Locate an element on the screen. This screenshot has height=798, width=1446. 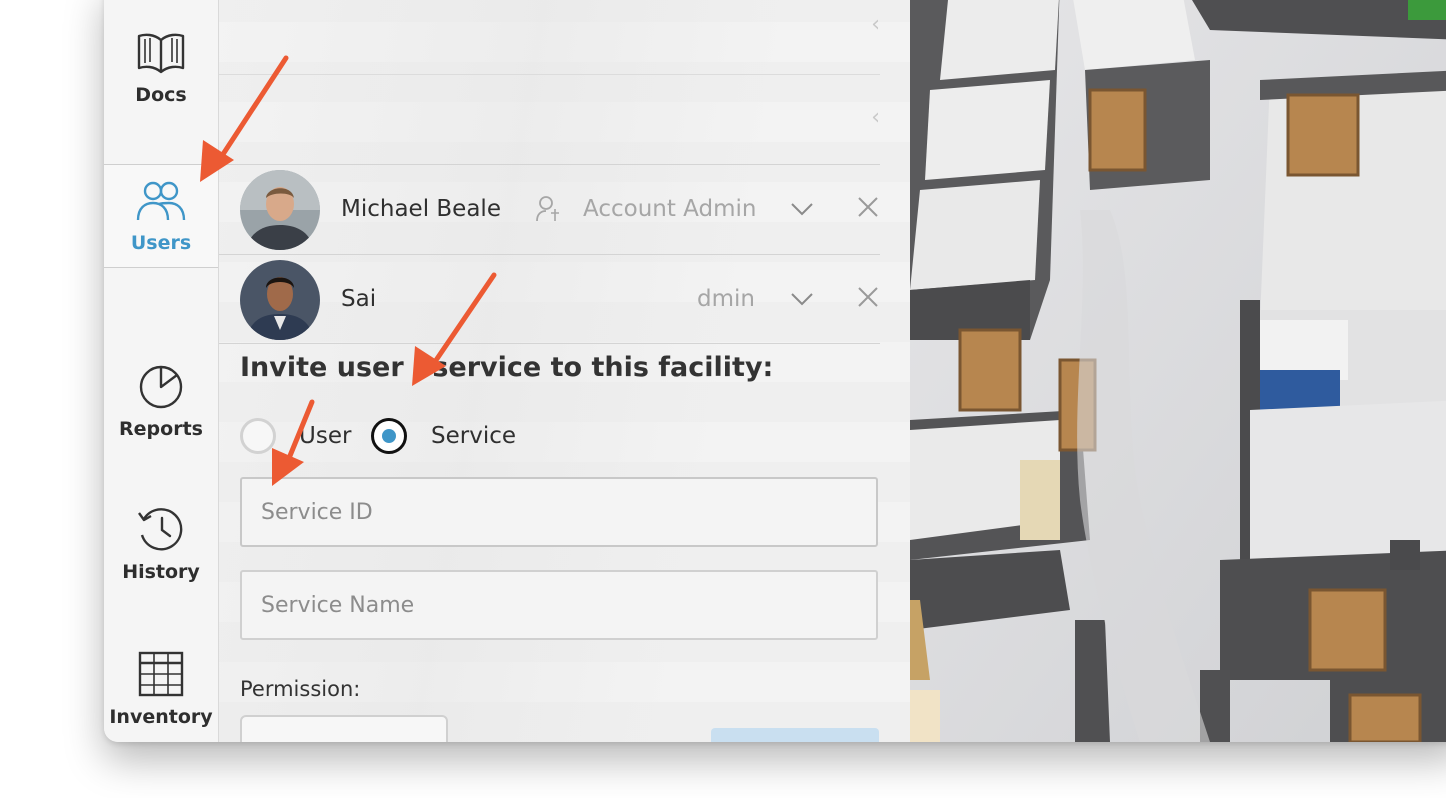
sidebar-item-label: Docs is located at coordinates (161, 95).